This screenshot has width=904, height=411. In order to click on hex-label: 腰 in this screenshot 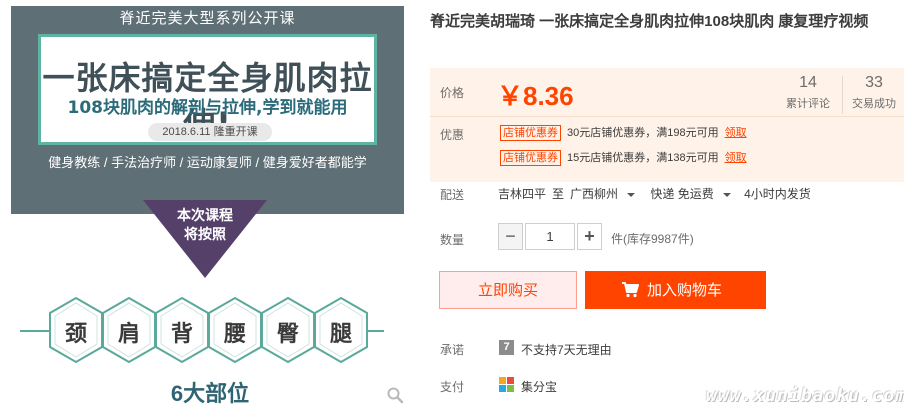, I will do `click(234, 333)`.